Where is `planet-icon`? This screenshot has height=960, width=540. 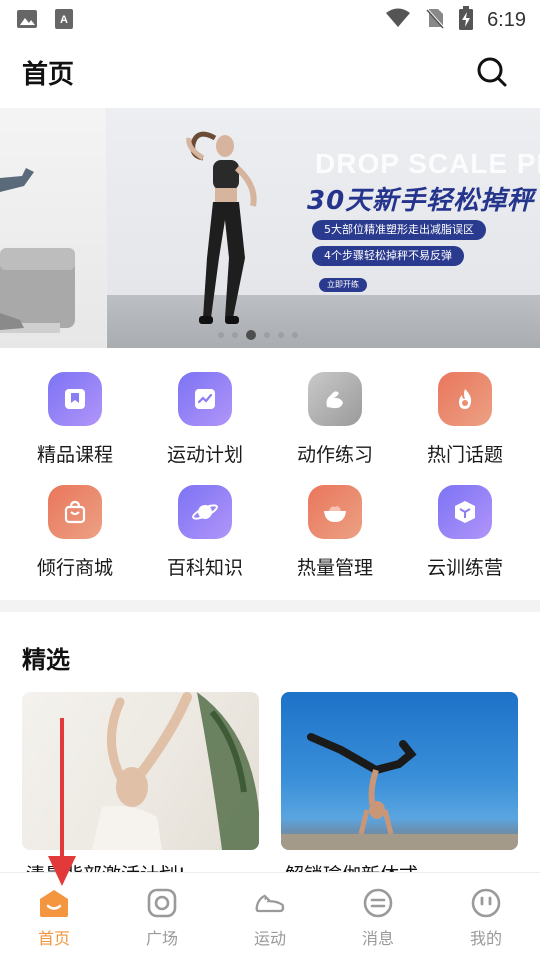
planet-icon is located at coordinates (205, 512).